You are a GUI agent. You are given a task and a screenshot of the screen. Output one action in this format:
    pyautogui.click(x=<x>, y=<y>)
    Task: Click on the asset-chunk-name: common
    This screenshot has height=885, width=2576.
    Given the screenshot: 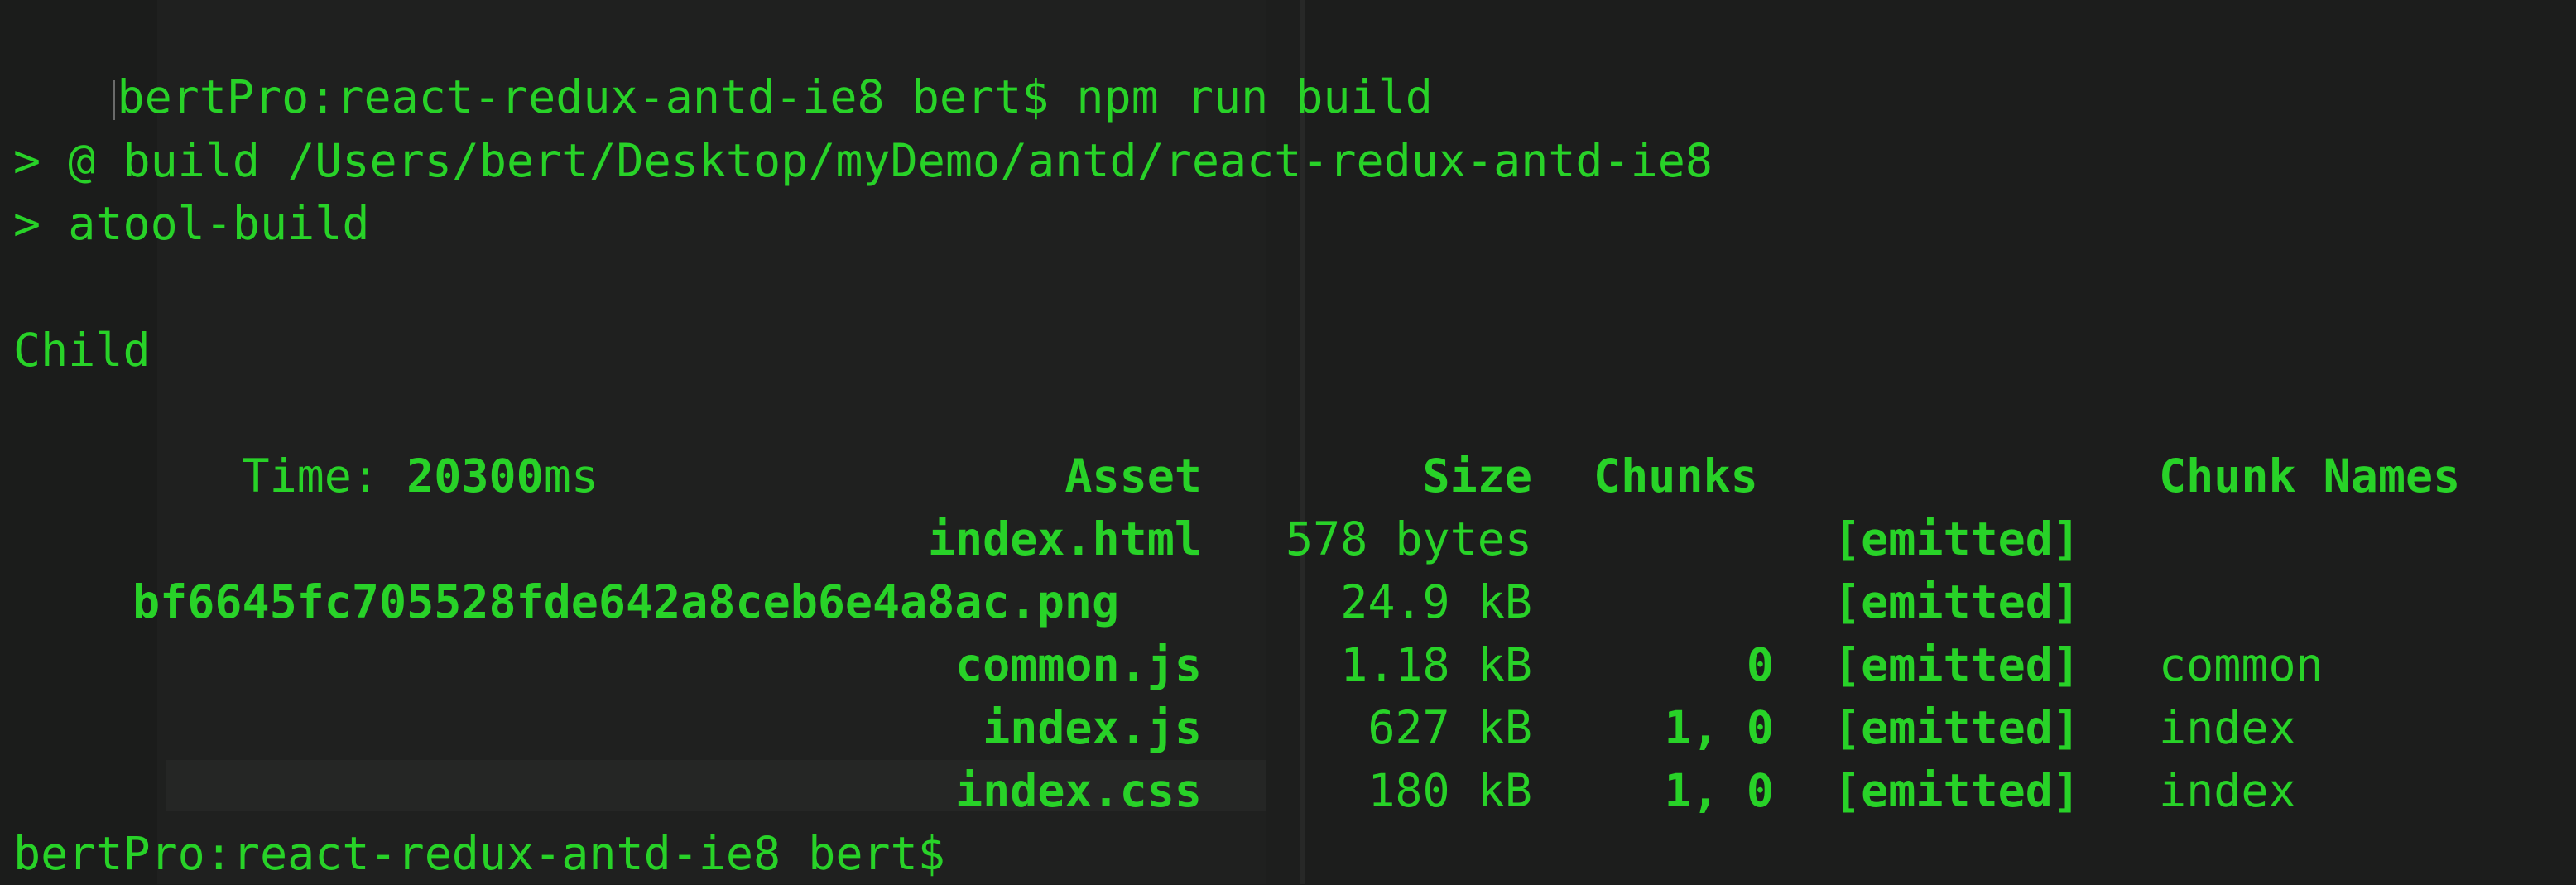 What is the action you would take?
    pyautogui.click(x=2241, y=664)
    